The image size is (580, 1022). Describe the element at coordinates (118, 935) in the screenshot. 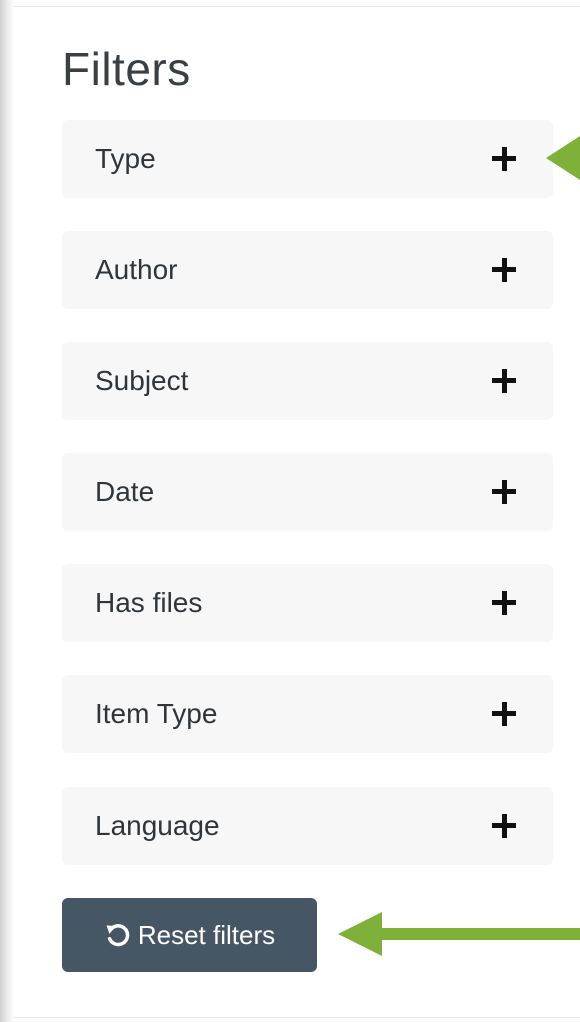

I see `undo-icon` at that location.